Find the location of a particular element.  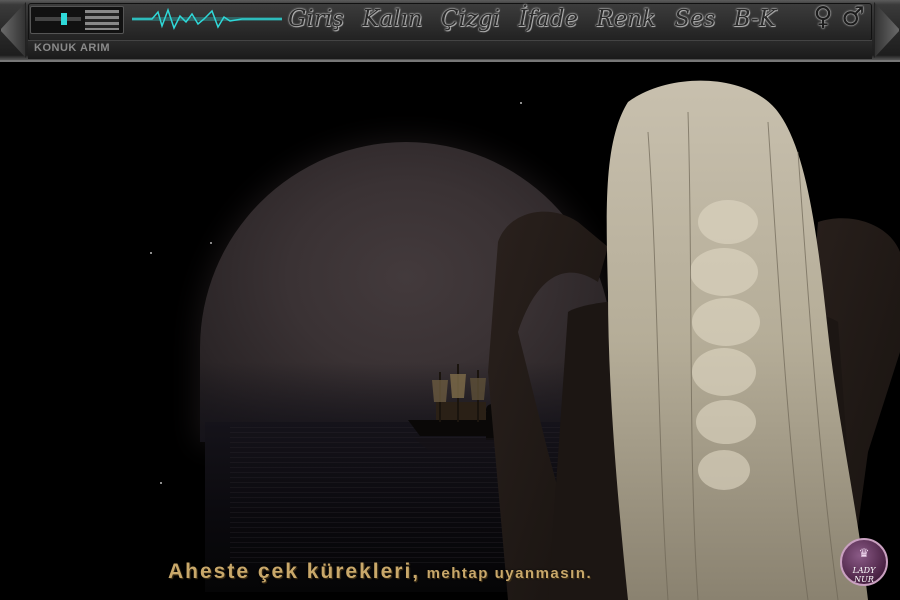

crown-icon: ♛ is located at coordinates (864, 553).